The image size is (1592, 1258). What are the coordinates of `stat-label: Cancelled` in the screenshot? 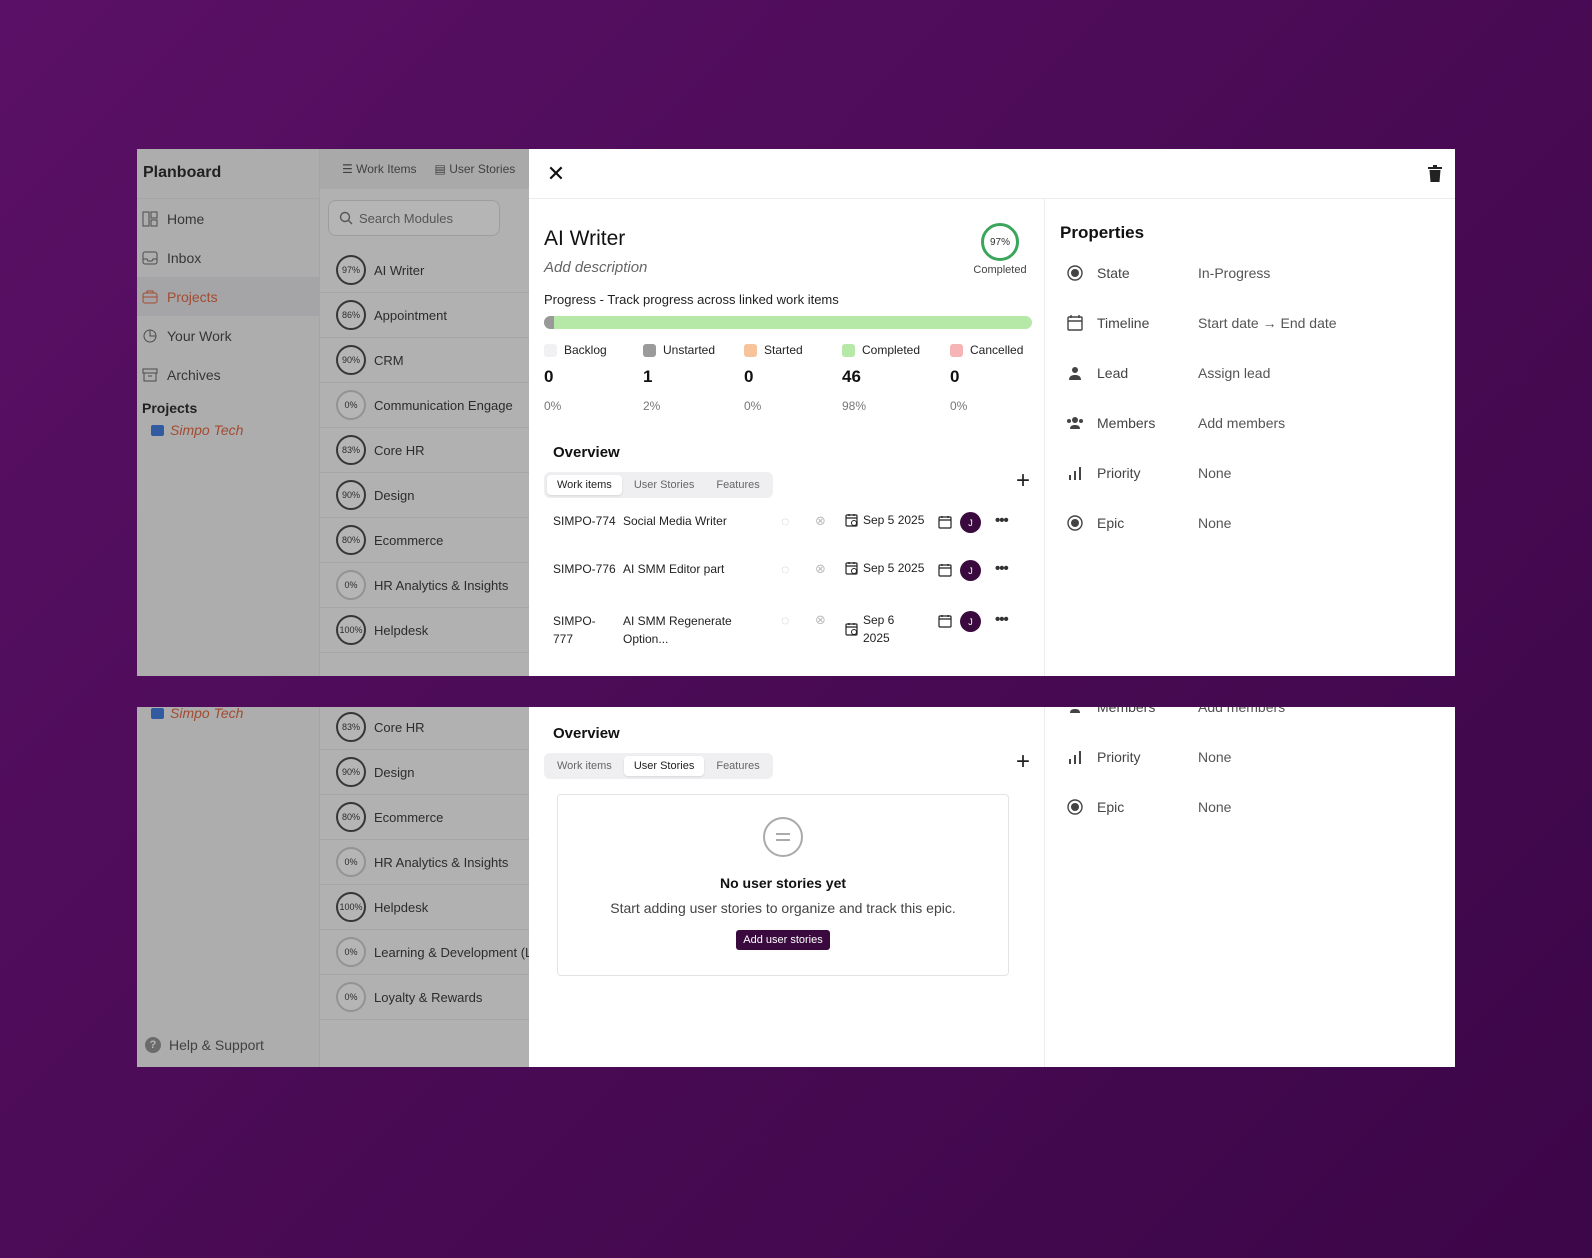 It's located at (997, 350).